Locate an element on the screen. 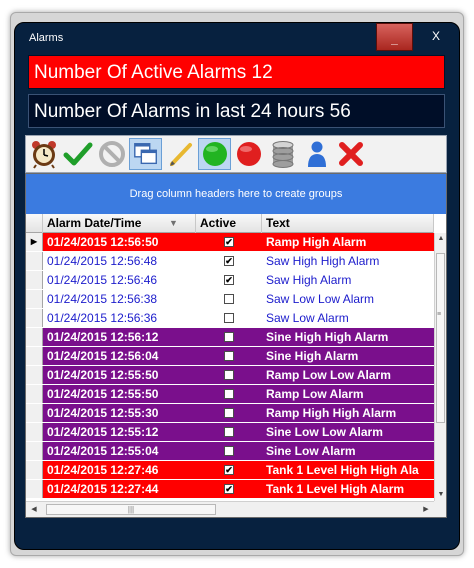 This screenshot has width=474, height=568. close-button: X is located at coordinates (436, 36).